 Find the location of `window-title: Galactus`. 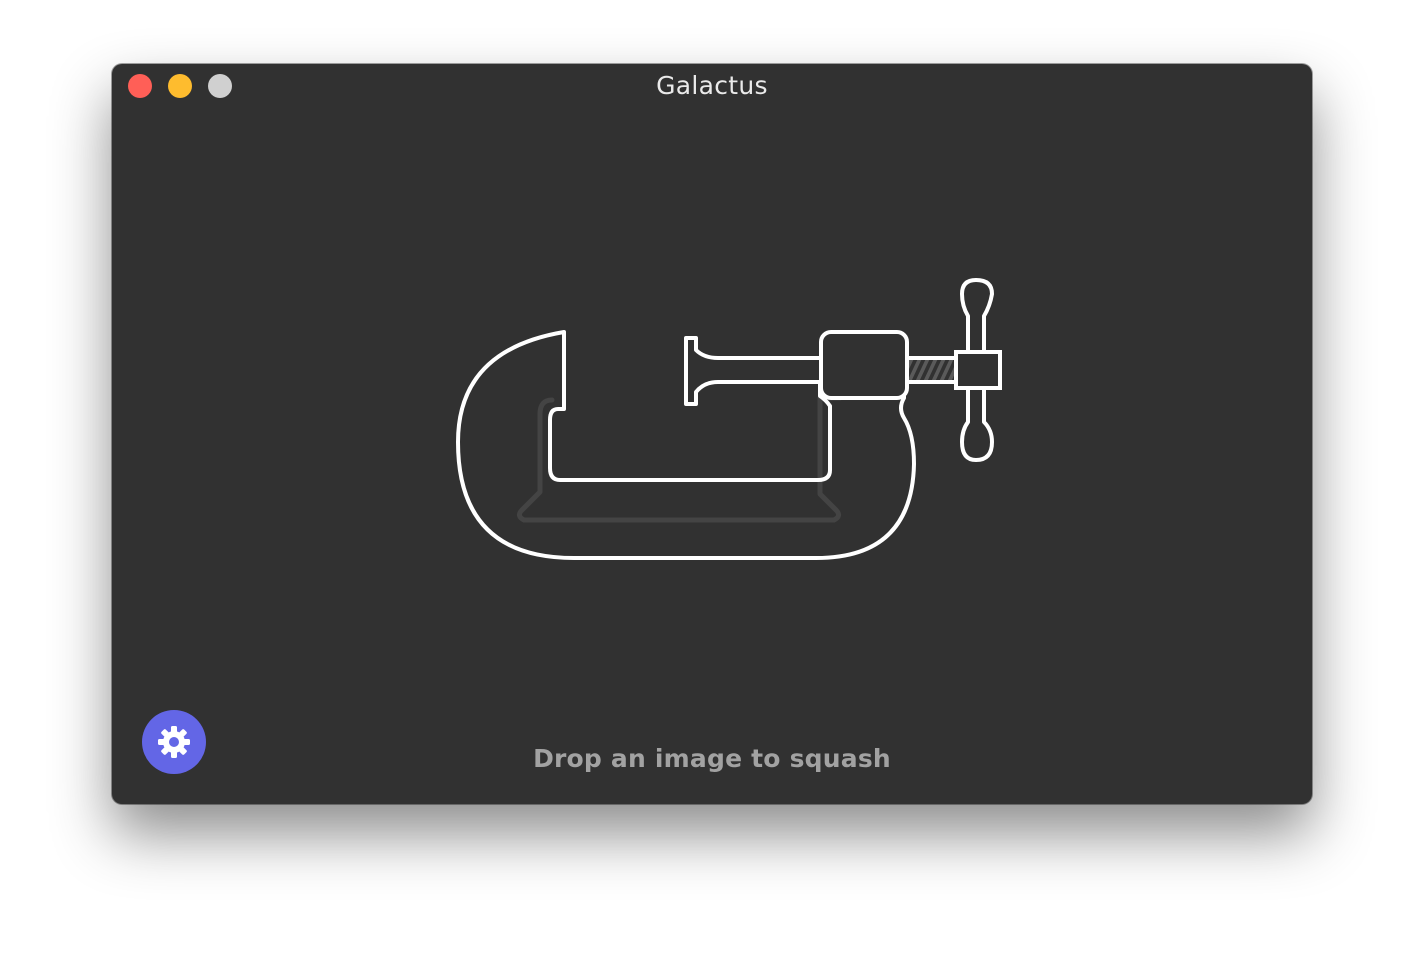

window-title: Galactus is located at coordinates (712, 85).